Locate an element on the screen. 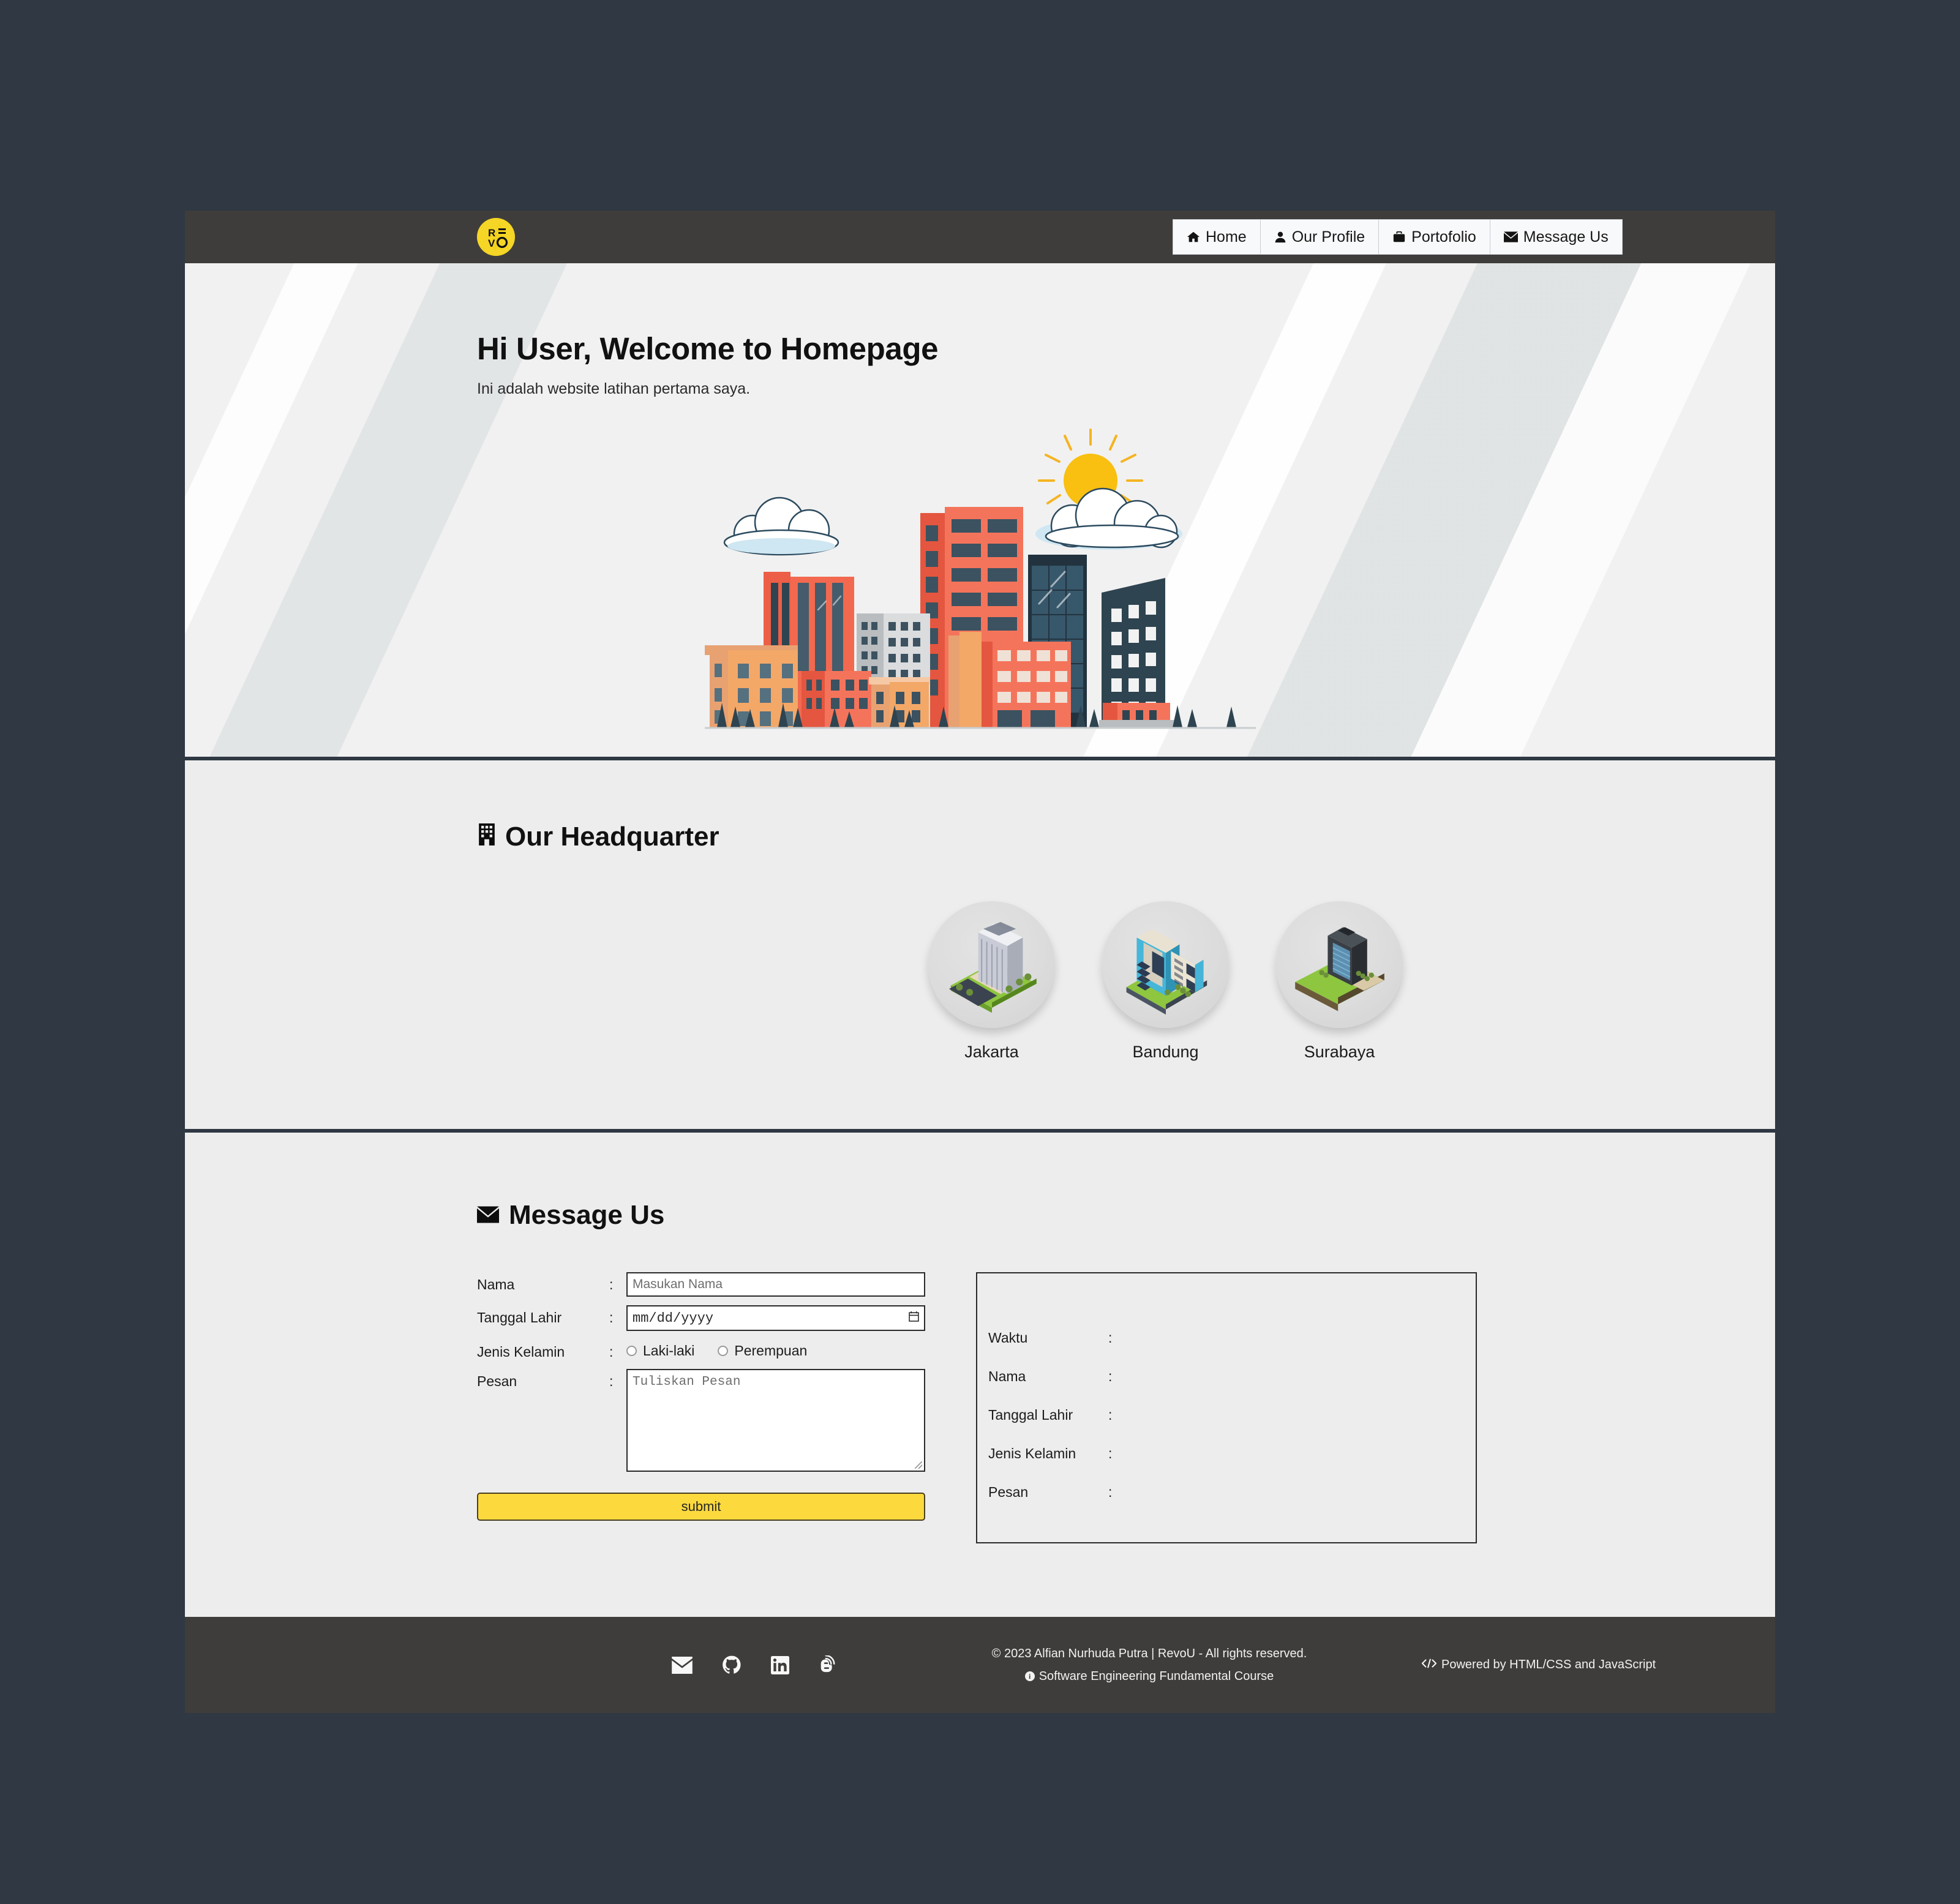 This screenshot has width=1960, height=1904. result-row: Waktu : is located at coordinates (1232, 1338).